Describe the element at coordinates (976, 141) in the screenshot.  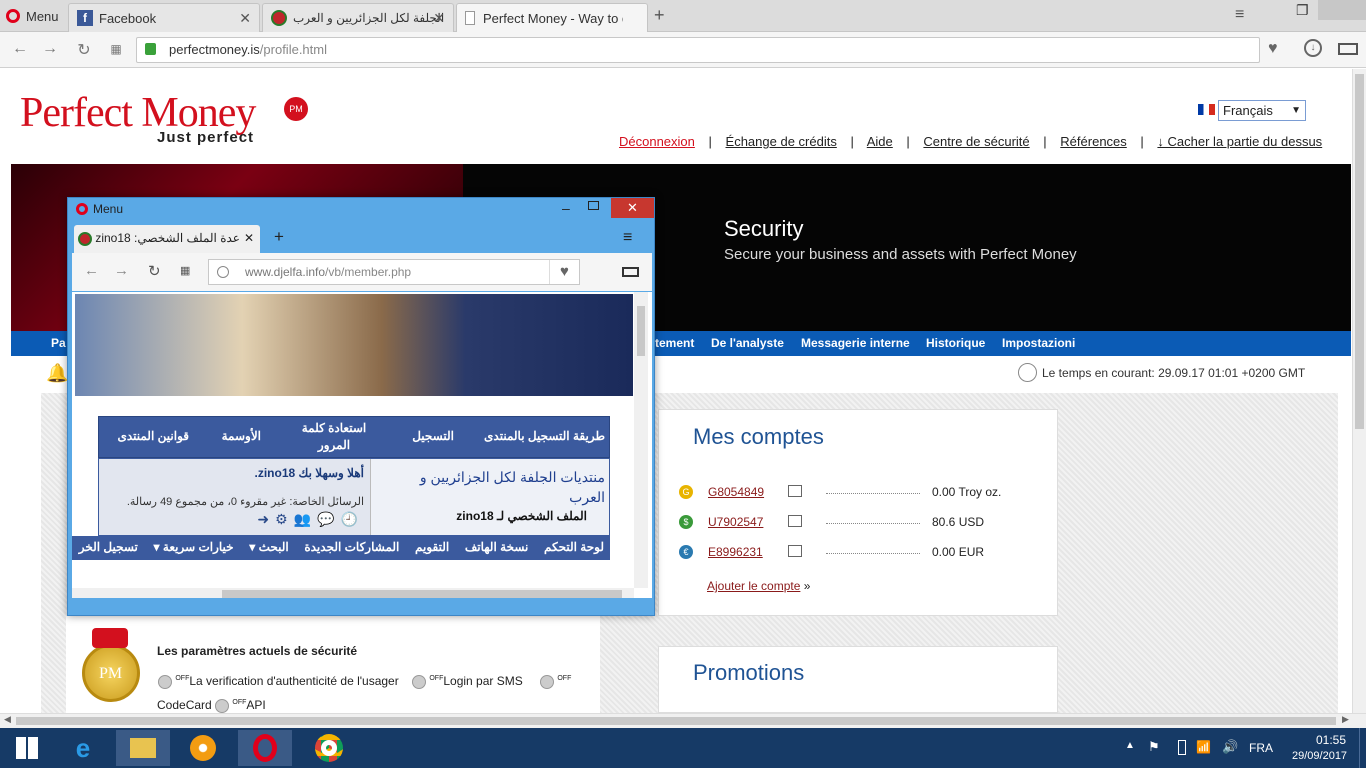
I see `security-center-link: Centre de sécurité` at that location.